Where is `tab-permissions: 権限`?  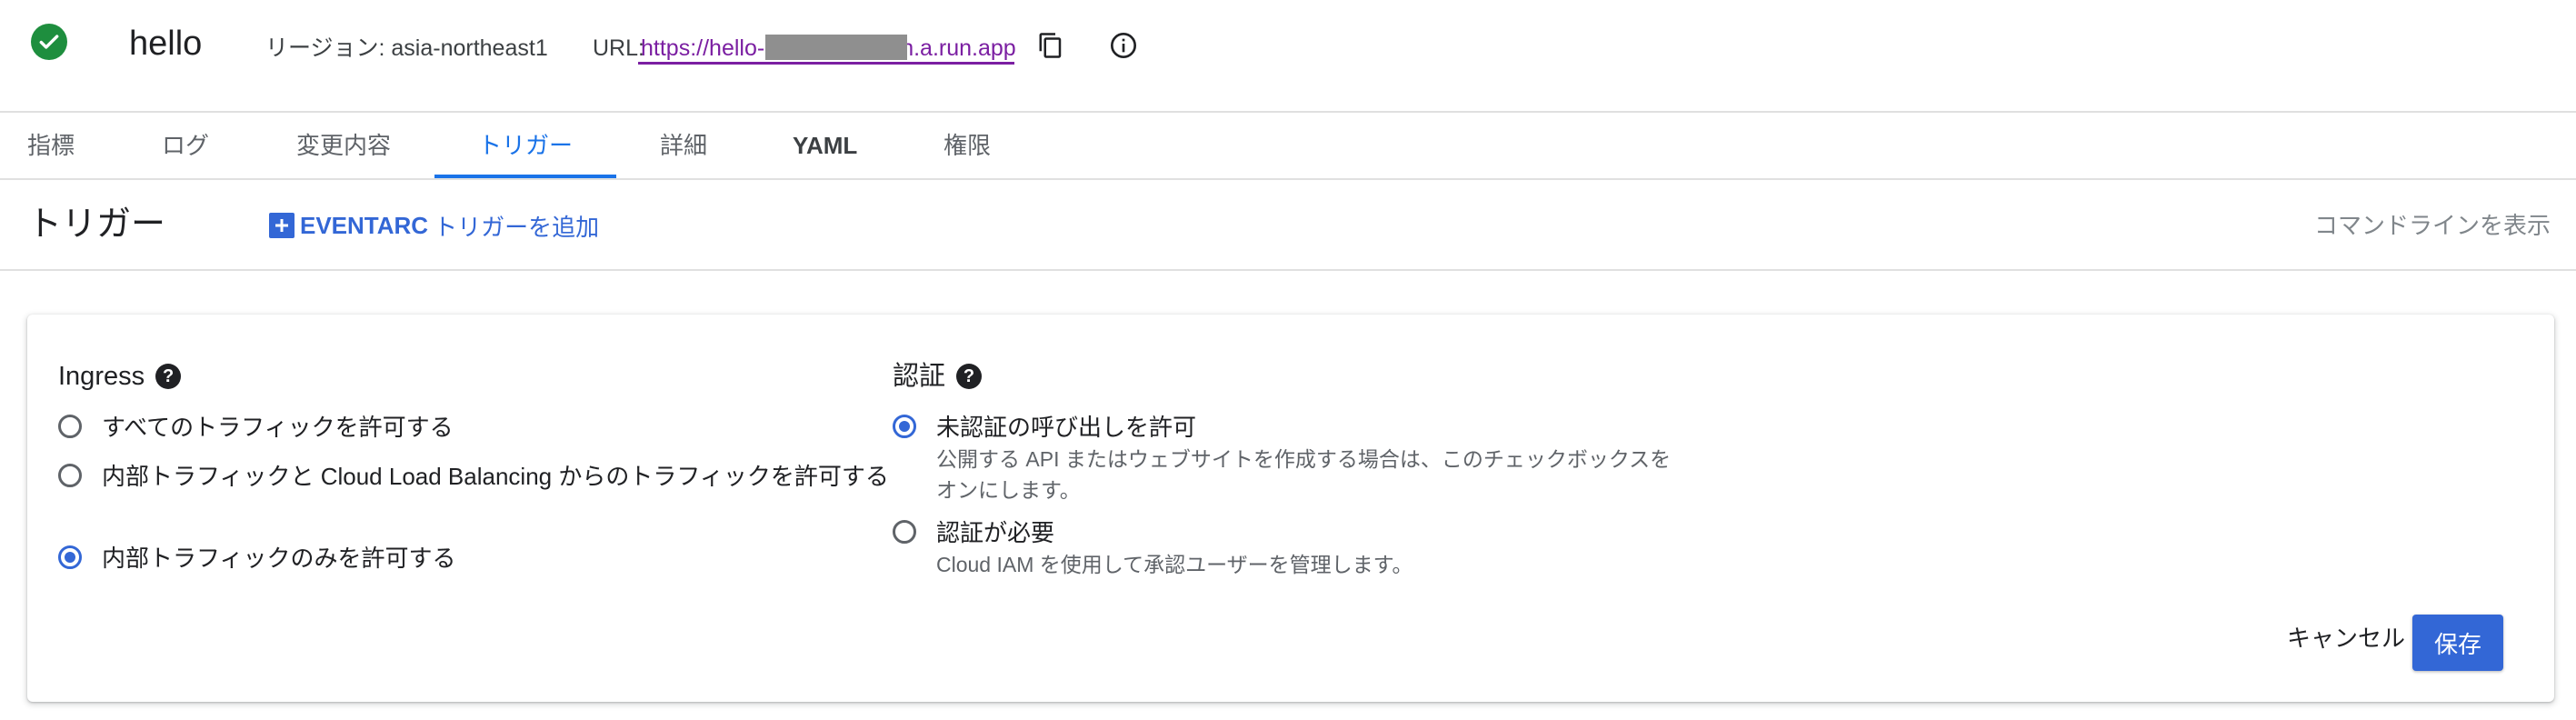 tab-permissions: 権限 is located at coordinates (968, 145).